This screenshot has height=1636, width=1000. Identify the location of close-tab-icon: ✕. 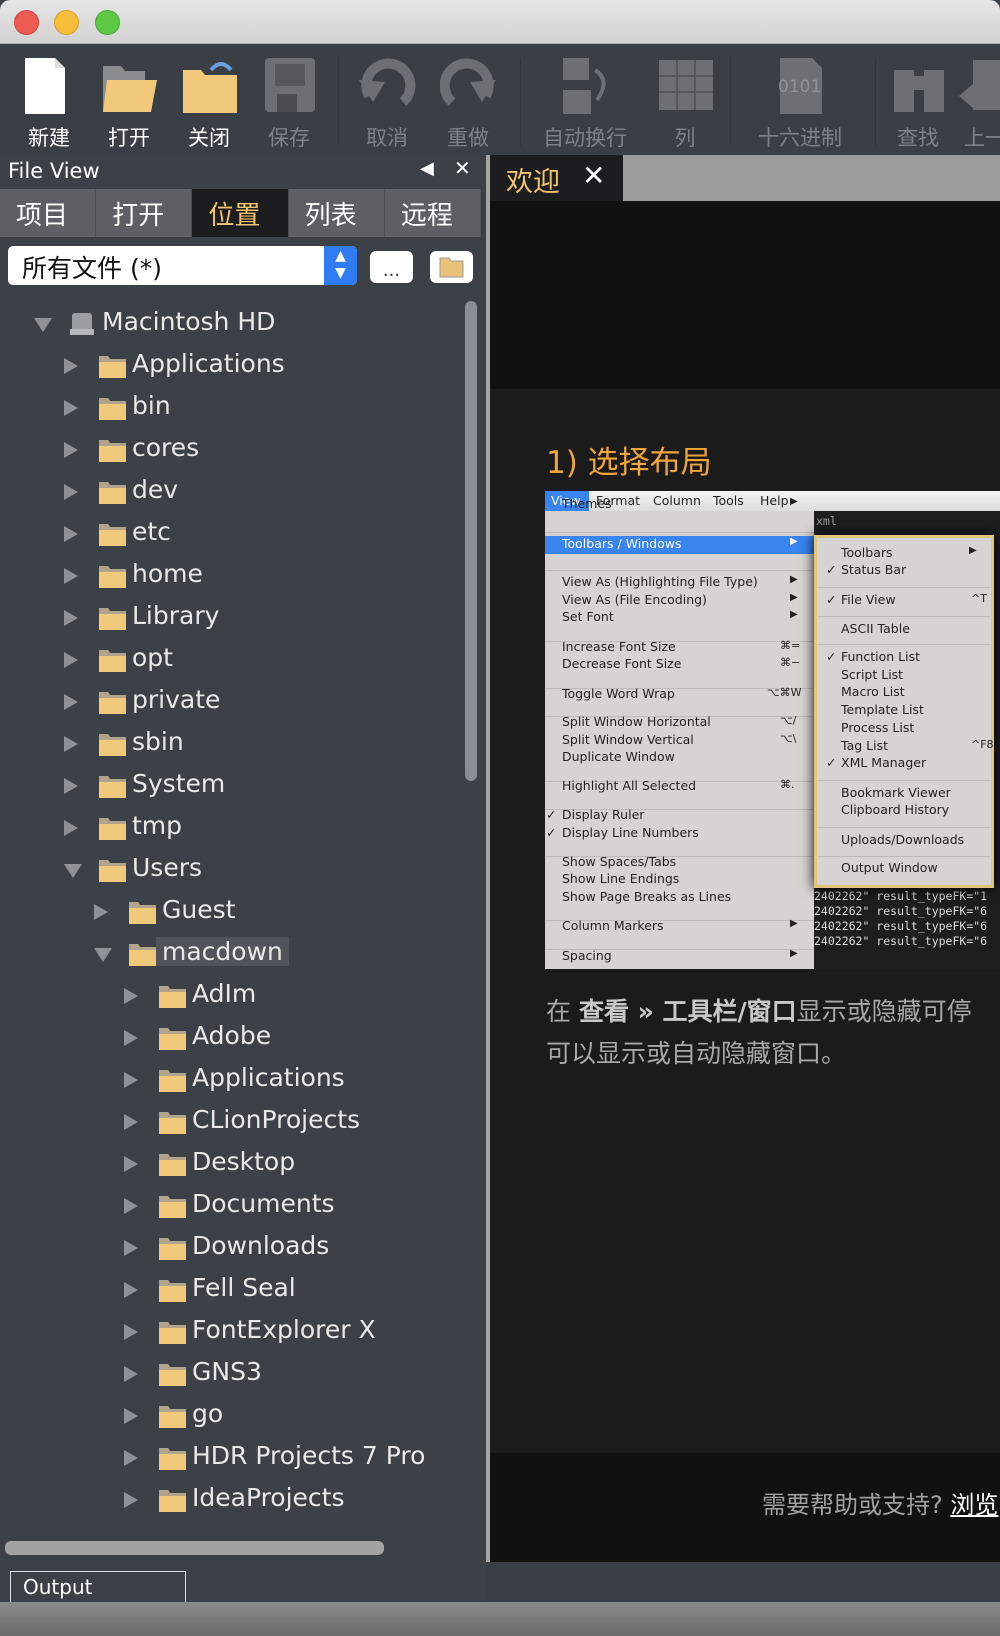
(593, 175).